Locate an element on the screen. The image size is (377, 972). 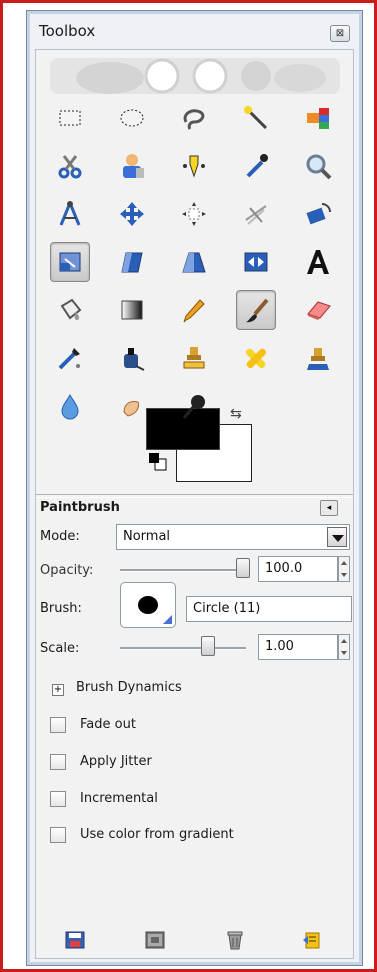
swap-colors-icon: ⇆ is located at coordinates (236, 414).